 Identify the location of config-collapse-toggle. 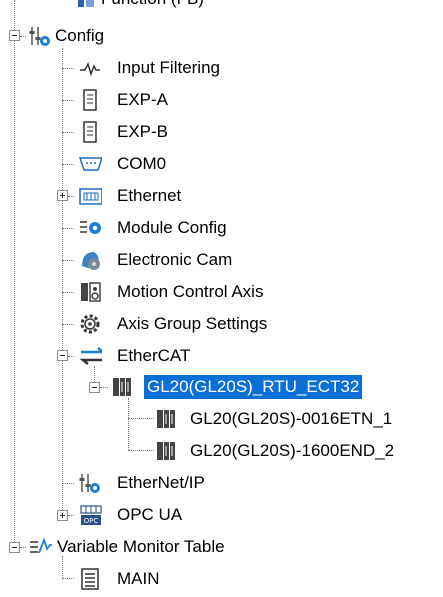
(14, 35).